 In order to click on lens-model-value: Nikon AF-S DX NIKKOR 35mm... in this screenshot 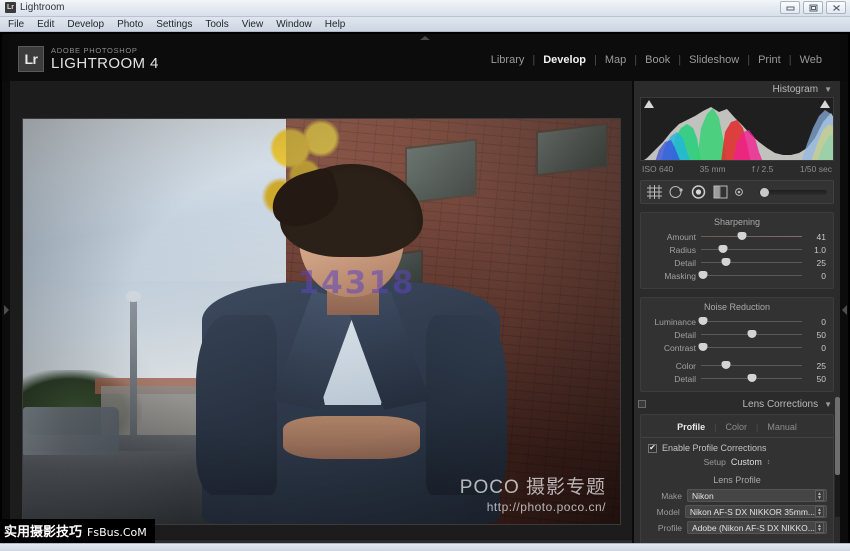, I will do `click(752, 511)`.